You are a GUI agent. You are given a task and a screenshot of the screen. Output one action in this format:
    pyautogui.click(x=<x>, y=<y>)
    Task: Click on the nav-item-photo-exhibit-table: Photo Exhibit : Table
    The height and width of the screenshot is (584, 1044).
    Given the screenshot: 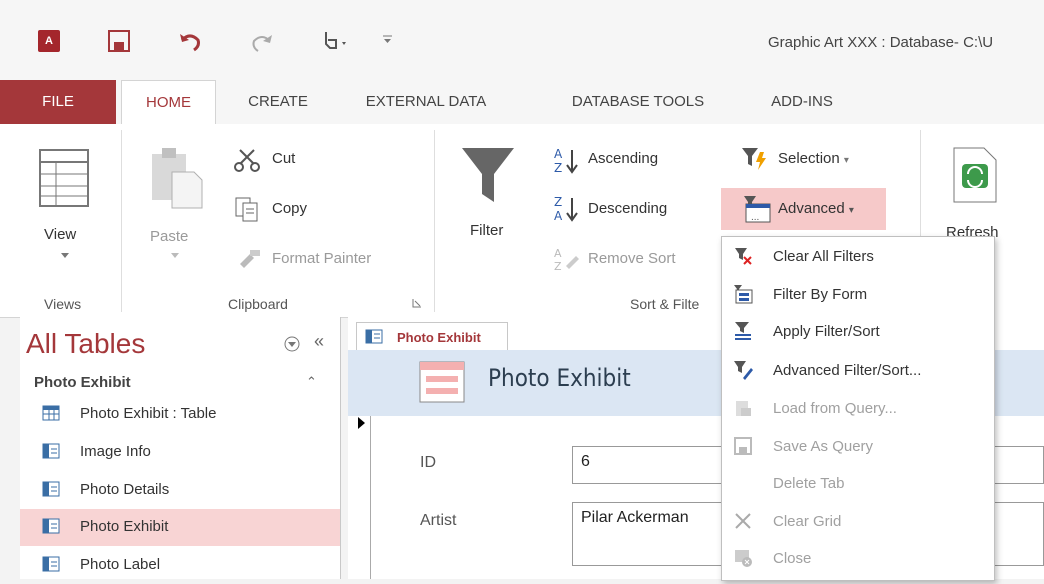 What is the action you would take?
    pyautogui.click(x=180, y=414)
    